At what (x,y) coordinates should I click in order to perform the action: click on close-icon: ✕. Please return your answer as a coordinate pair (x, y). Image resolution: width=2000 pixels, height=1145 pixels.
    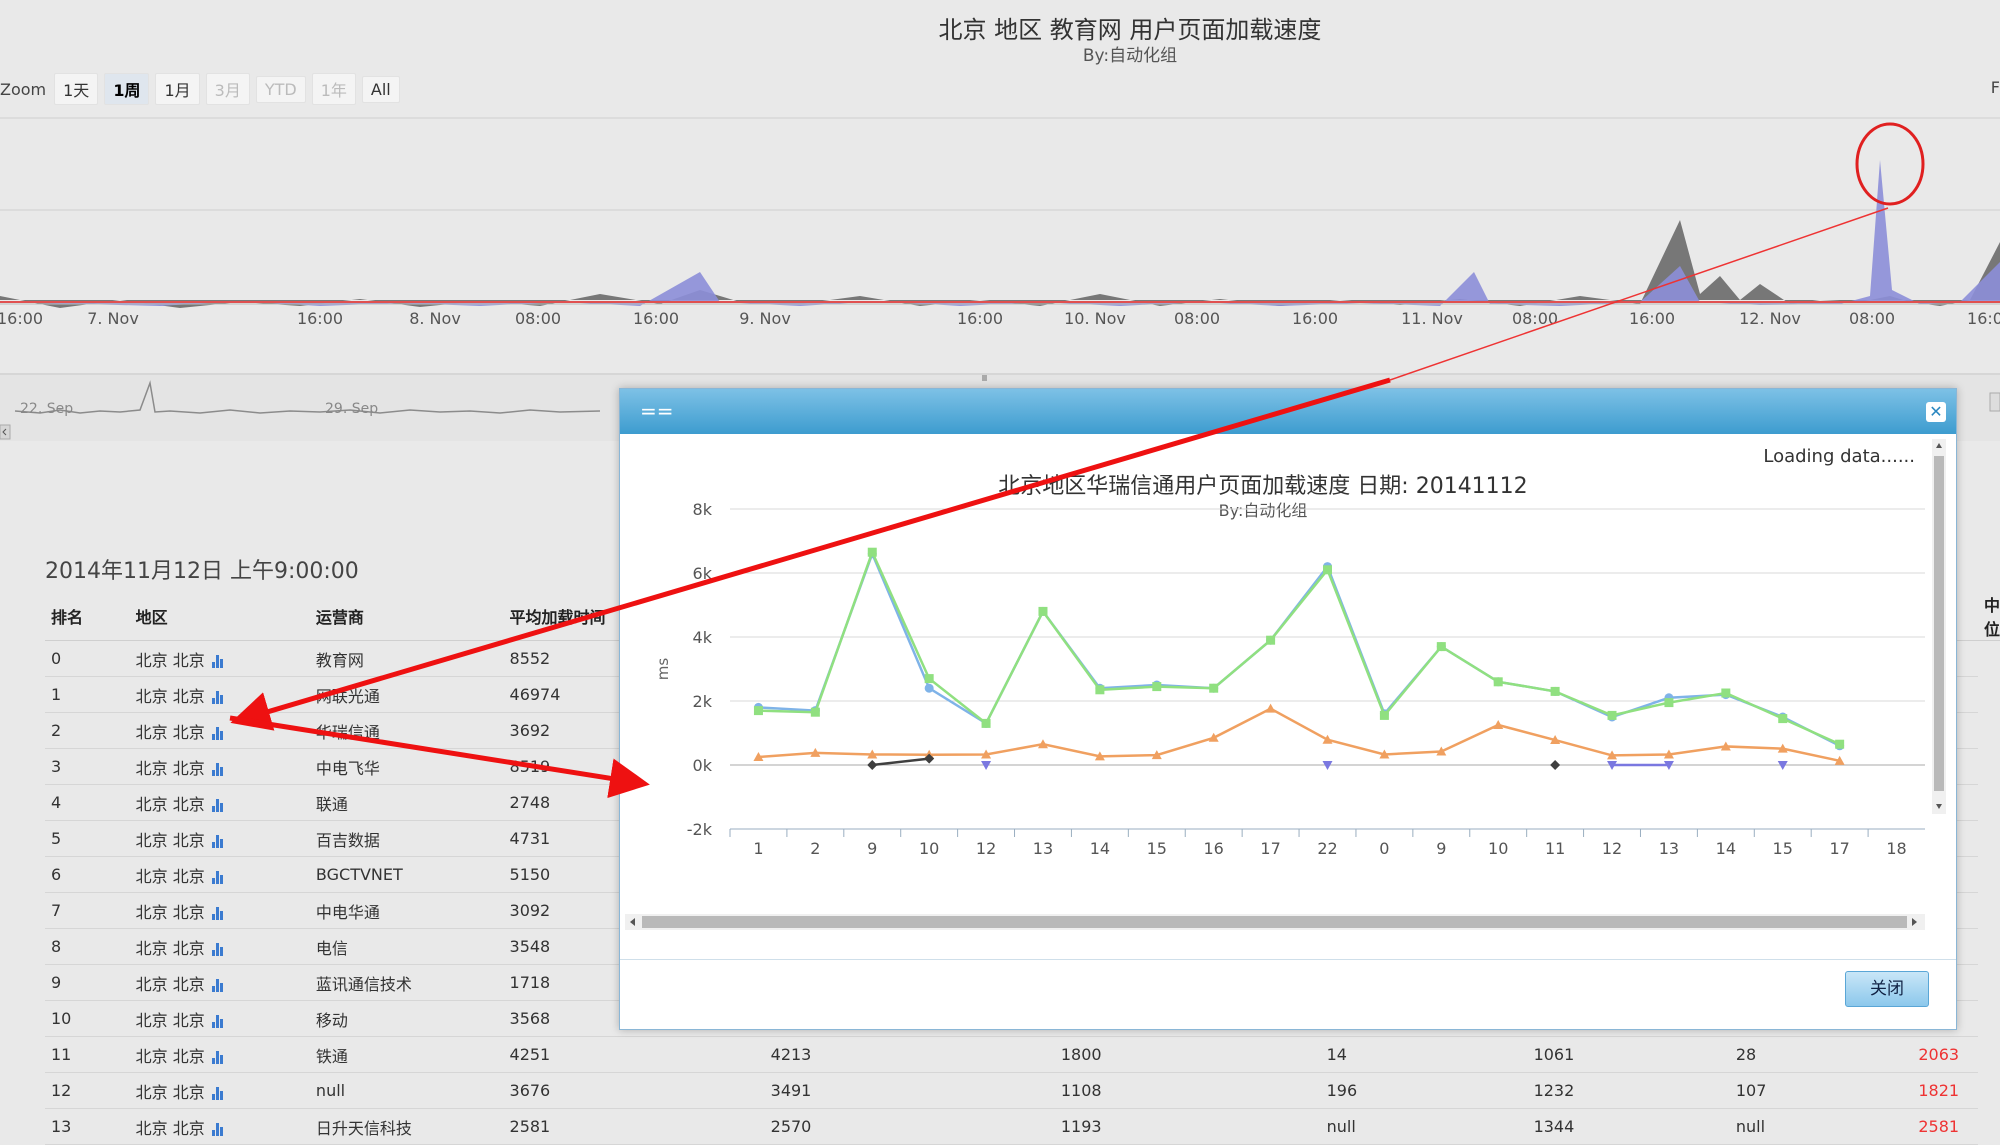
    Looking at the image, I should click on (1936, 412).